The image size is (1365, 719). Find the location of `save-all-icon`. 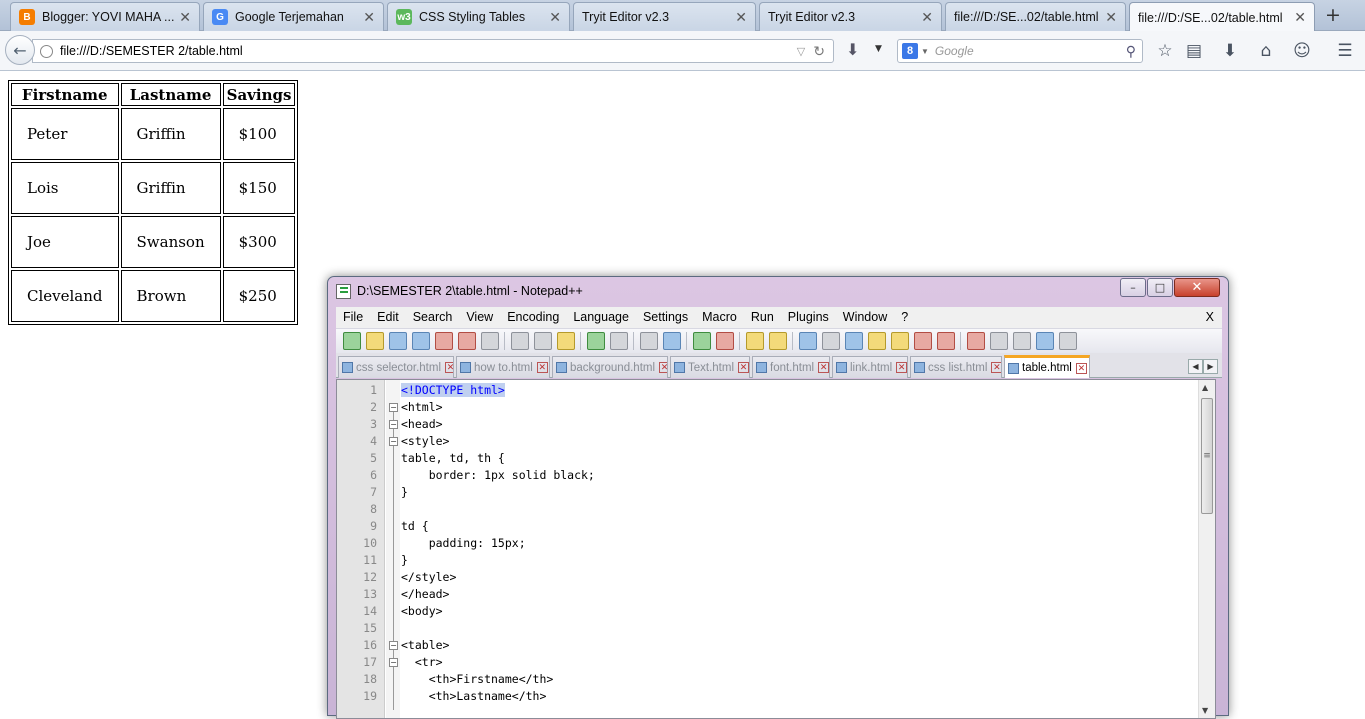

save-all-icon is located at coordinates (420, 341).